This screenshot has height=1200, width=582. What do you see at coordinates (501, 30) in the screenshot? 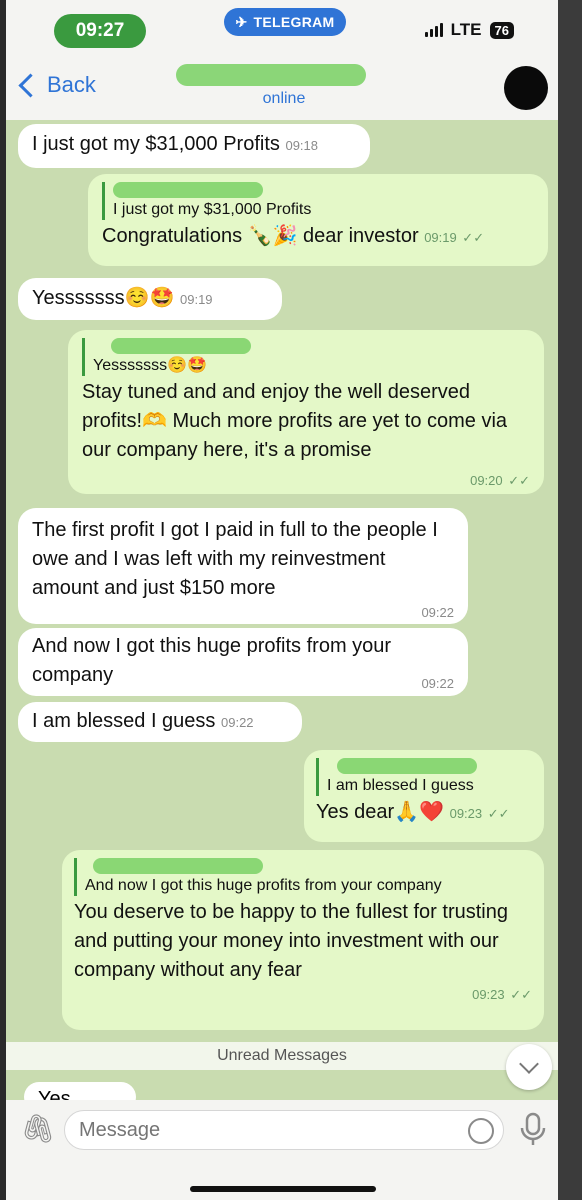
I see `battery-icon: 76` at bounding box center [501, 30].